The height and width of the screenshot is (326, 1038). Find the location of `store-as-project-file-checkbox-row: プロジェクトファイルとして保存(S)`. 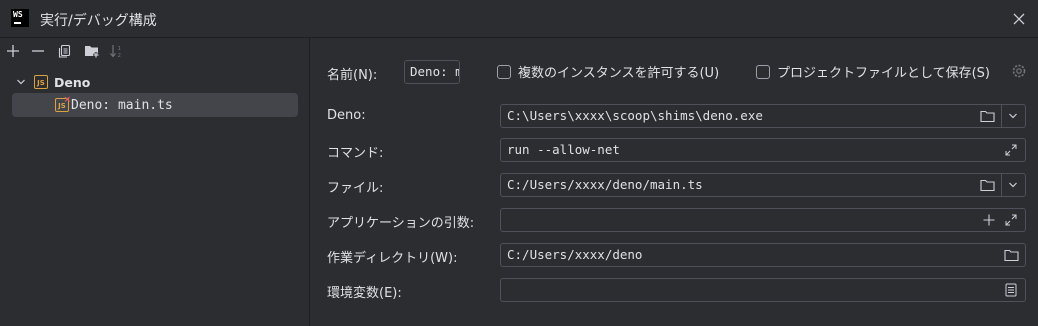

store-as-project-file-checkbox-row: プロジェクトファイルとして保存(S) is located at coordinates (873, 71).